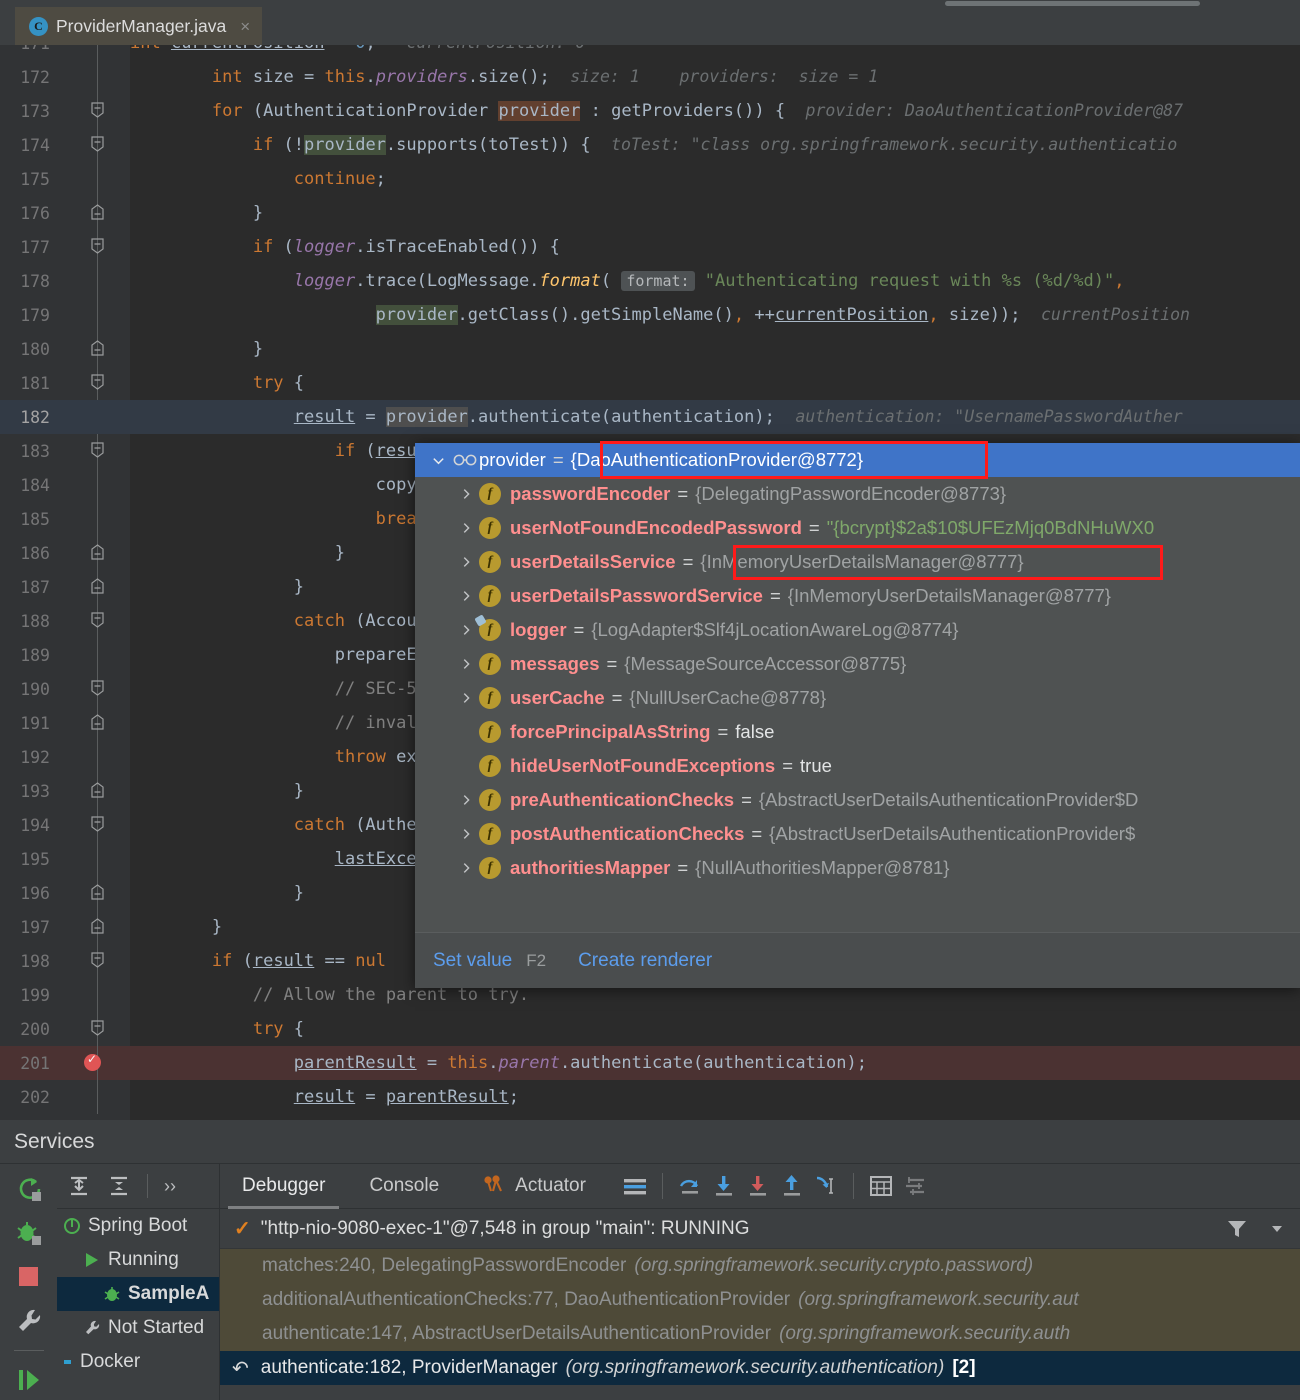 The width and height of the screenshot is (1300, 1400). What do you see at coordinates (690, 1186) in the screenshot?
I see `step-over-icon` at bounding box center [690, 1186].